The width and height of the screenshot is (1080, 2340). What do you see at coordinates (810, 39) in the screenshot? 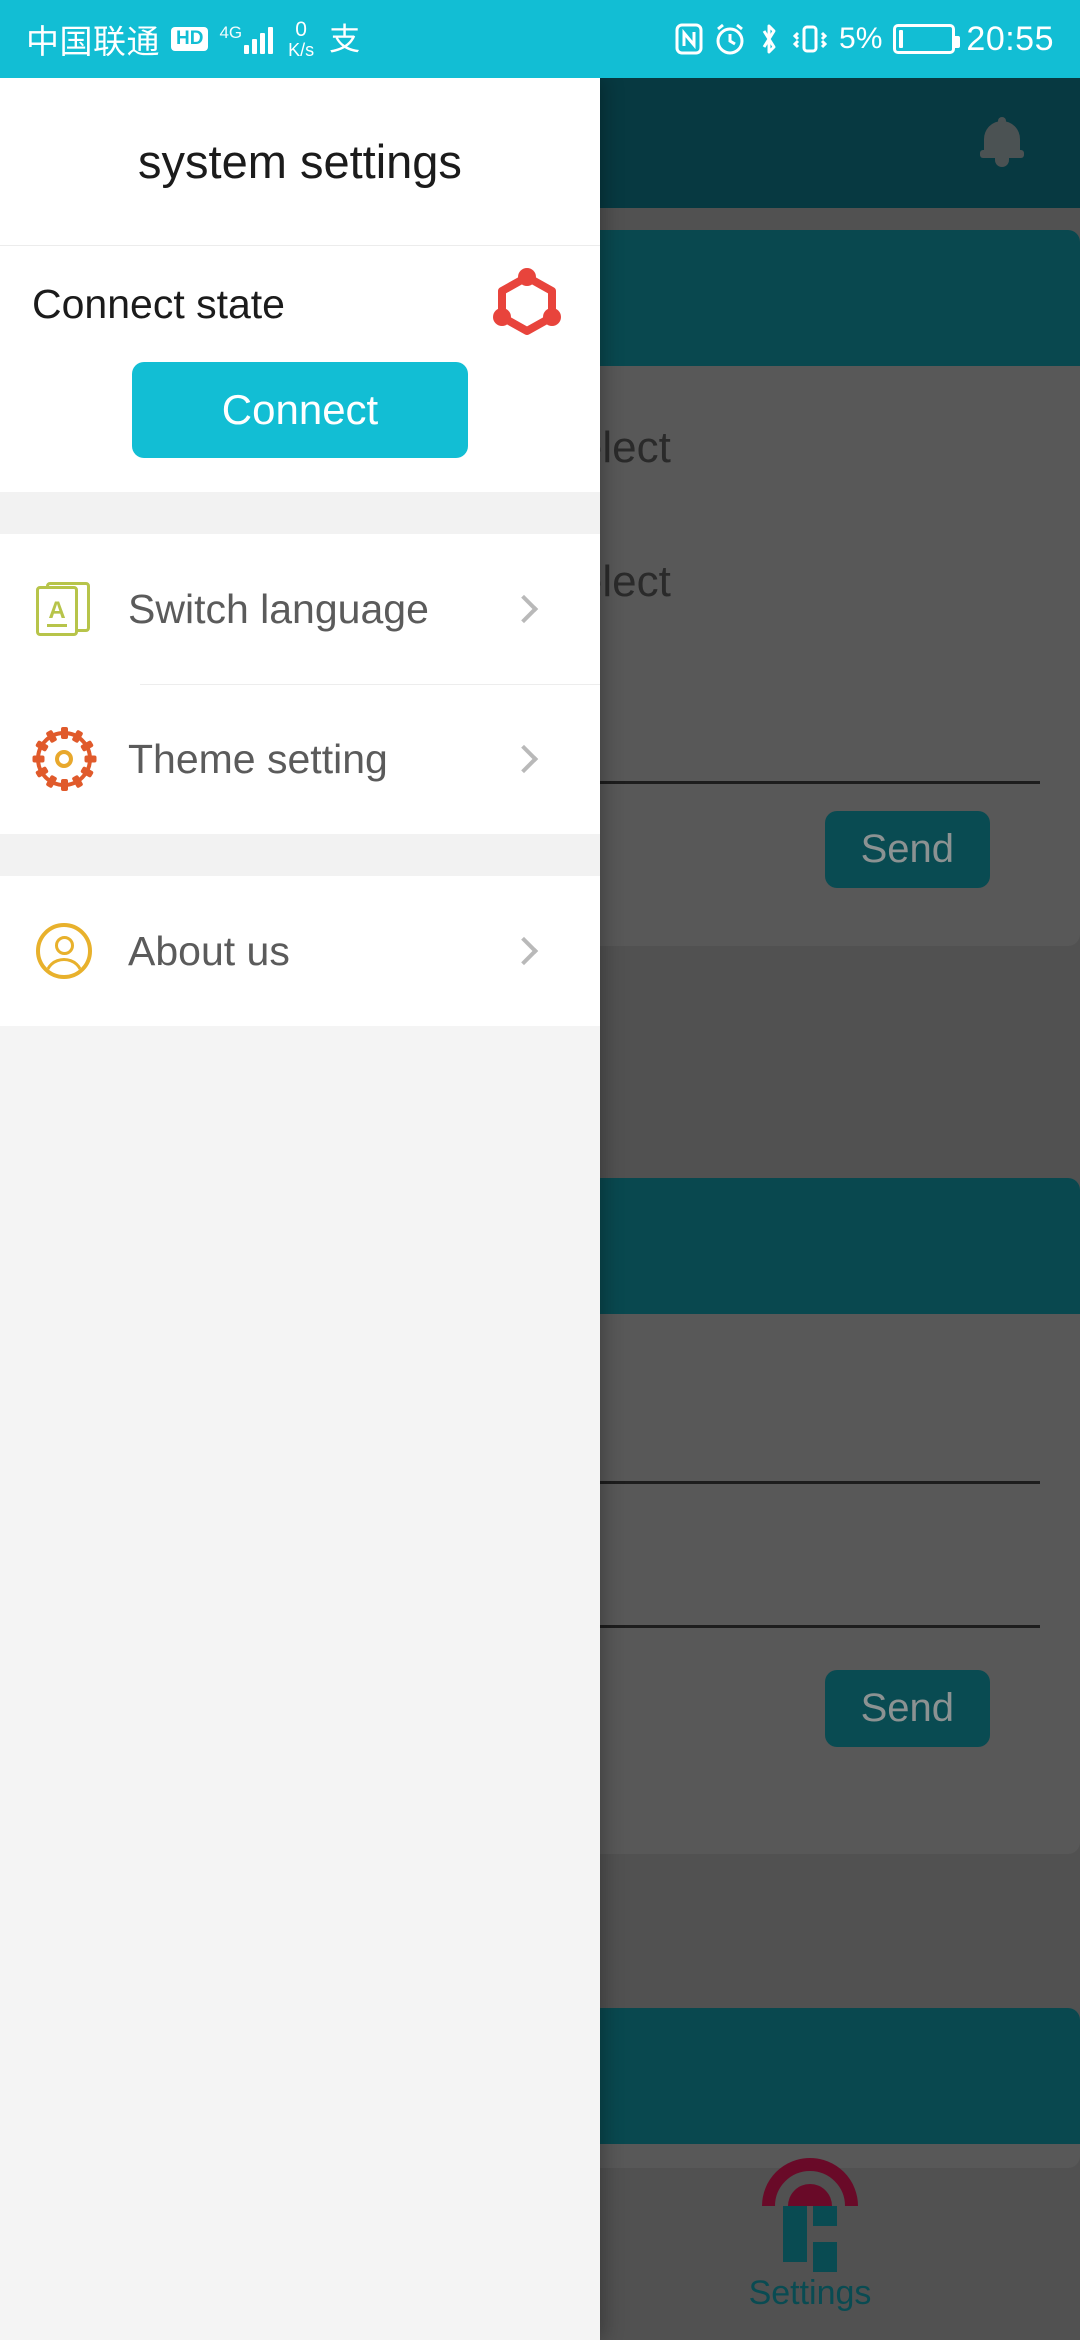
I see `vibrate-icon` at bounding box center [810, 39].